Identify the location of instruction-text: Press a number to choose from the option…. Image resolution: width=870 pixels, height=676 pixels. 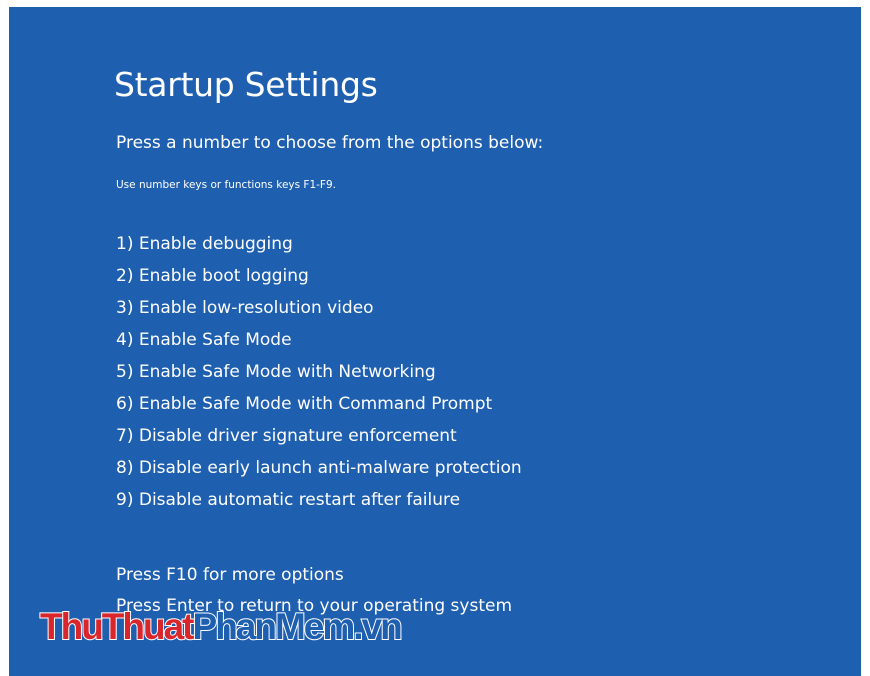
(330, 143).